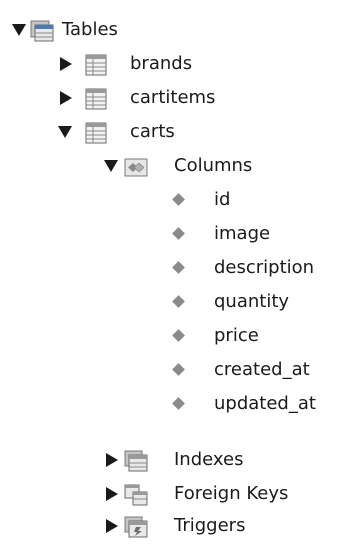  What do you see at coordinates (136, 167) in the screenshot?
I see `folder-columns-icon` at bounding box center [136, 167].